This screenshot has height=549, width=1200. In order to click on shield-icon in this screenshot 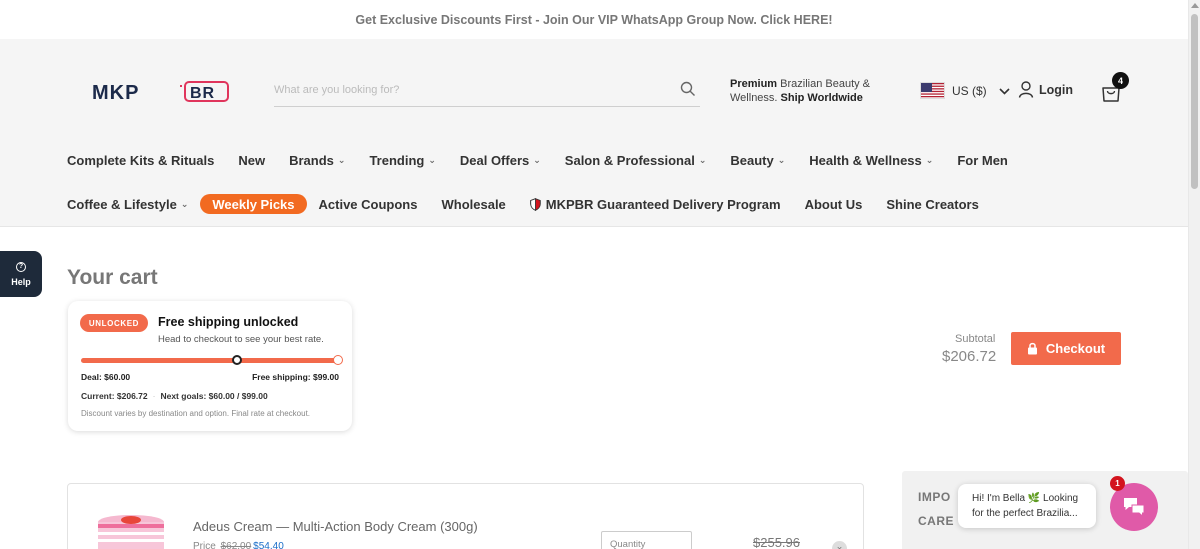, I will do `click(535, 204)`.